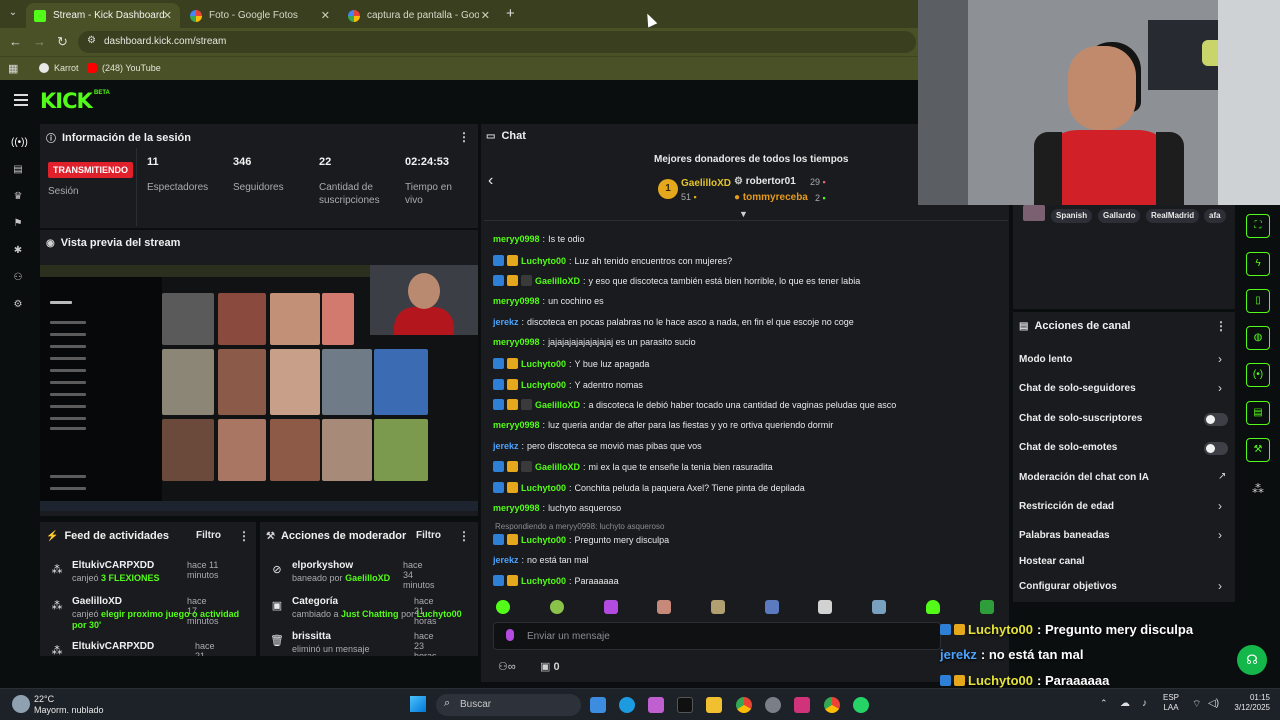 The width and height of the screenshot is (1280, 720). Describe the element at coordinates (419, 15) in the screenshot. I see `tab-captura: captura de pantalla - Google F ✕` at that location.